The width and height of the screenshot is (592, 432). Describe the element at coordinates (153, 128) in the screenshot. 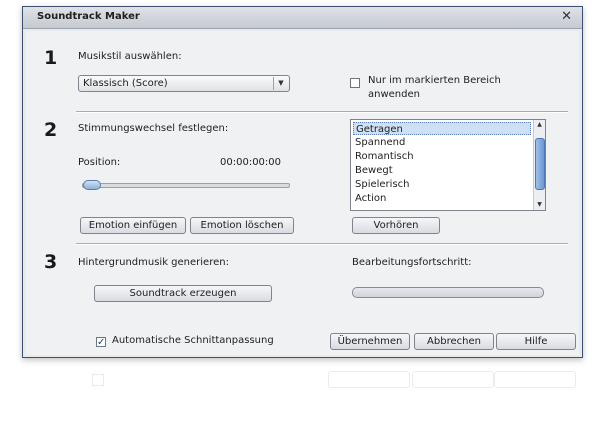

I see `mood-change-label: Stimmungswechsel festlegen:` at that location.